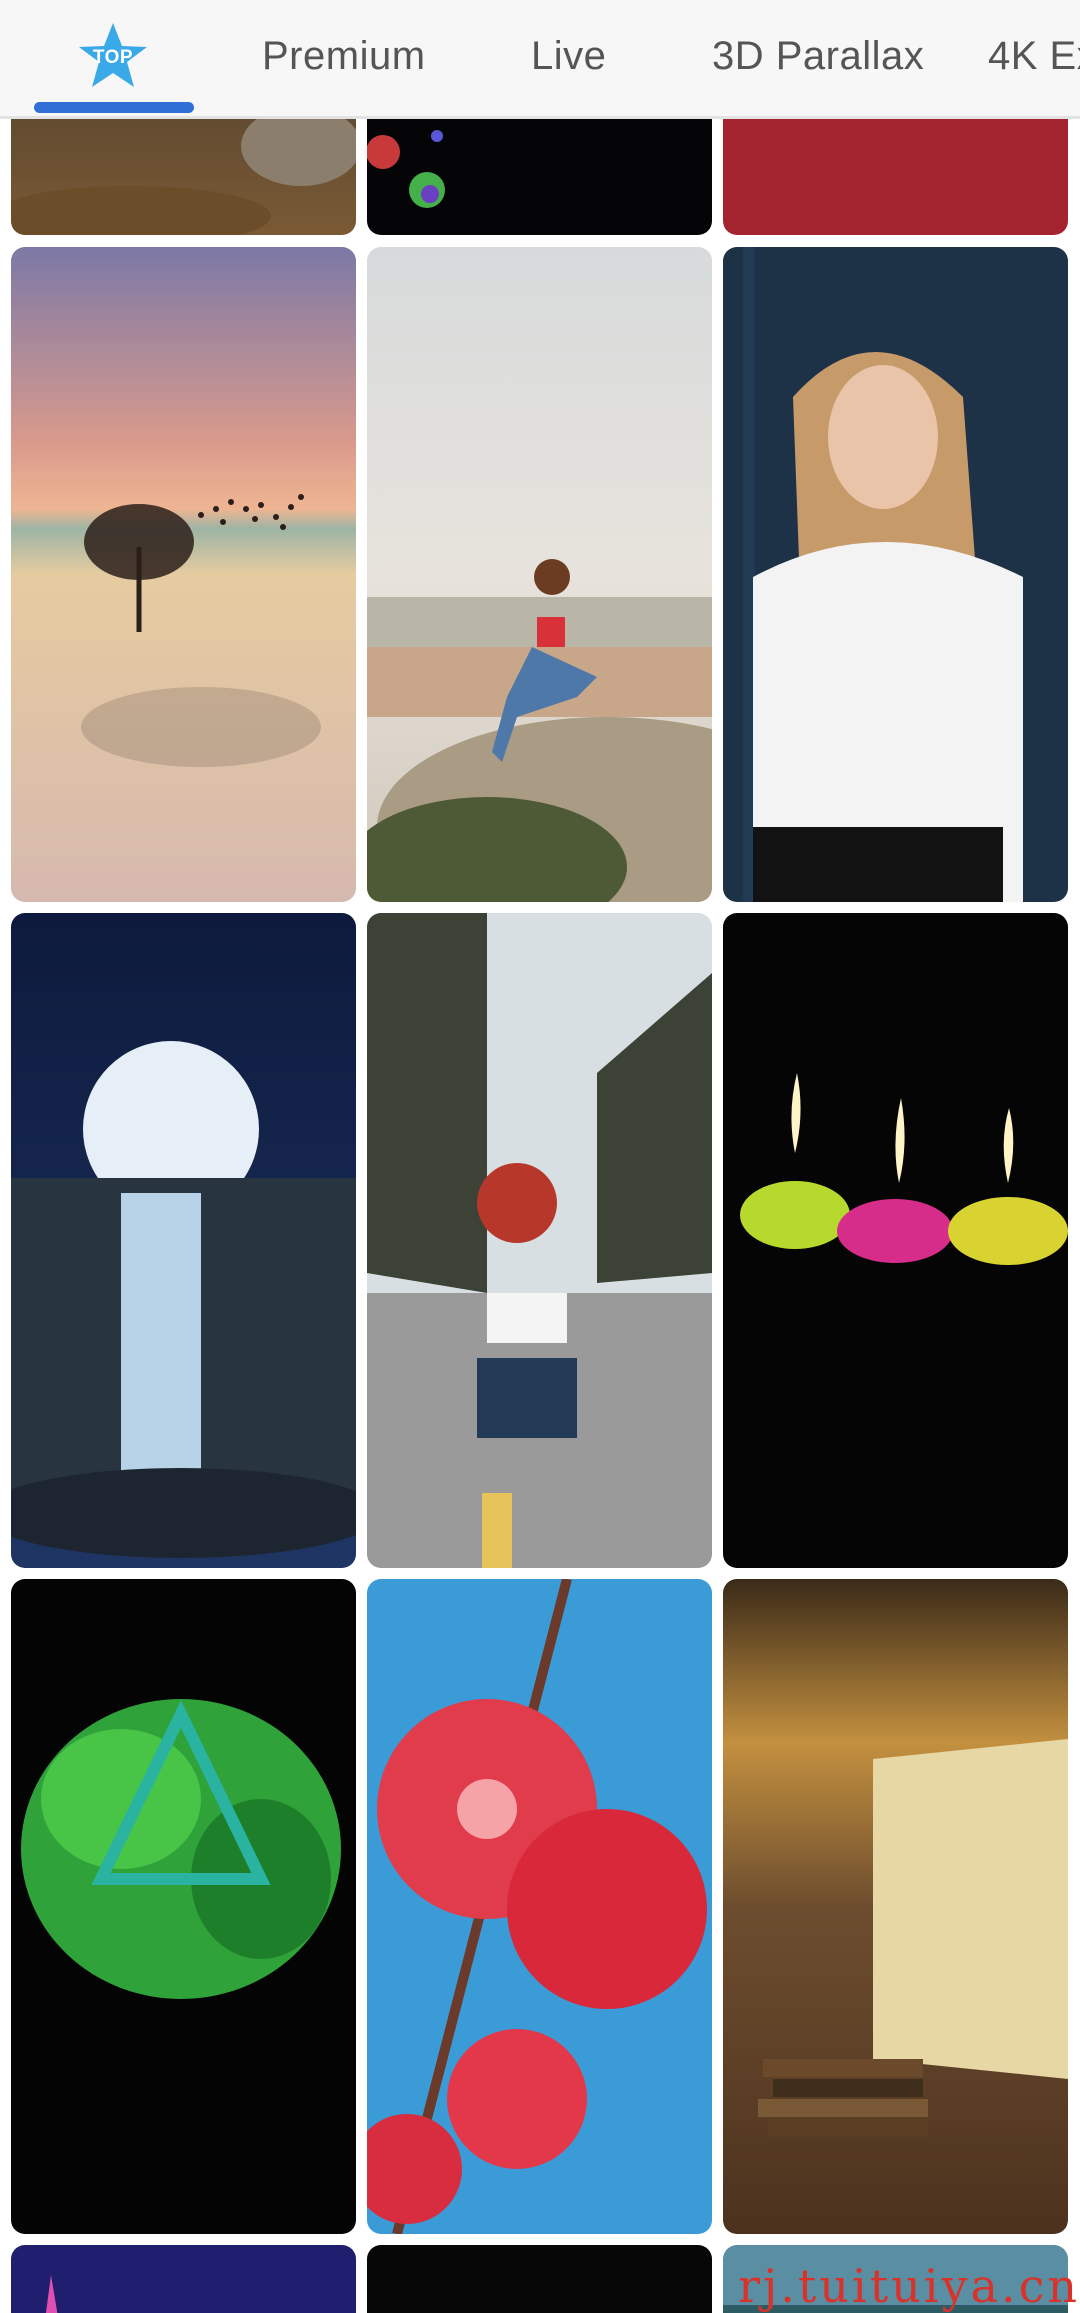 This screenshot has width=1080, height=2313. I want to click on candles-image, so click(895, 1240).